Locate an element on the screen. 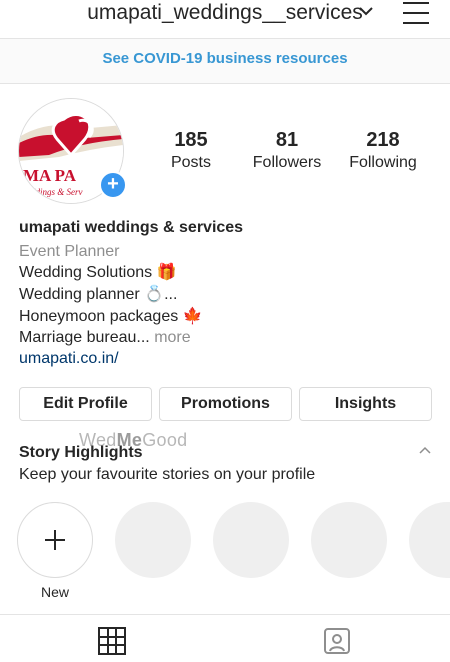  stat-following: 218 Following is located at coordinates (383, 151).